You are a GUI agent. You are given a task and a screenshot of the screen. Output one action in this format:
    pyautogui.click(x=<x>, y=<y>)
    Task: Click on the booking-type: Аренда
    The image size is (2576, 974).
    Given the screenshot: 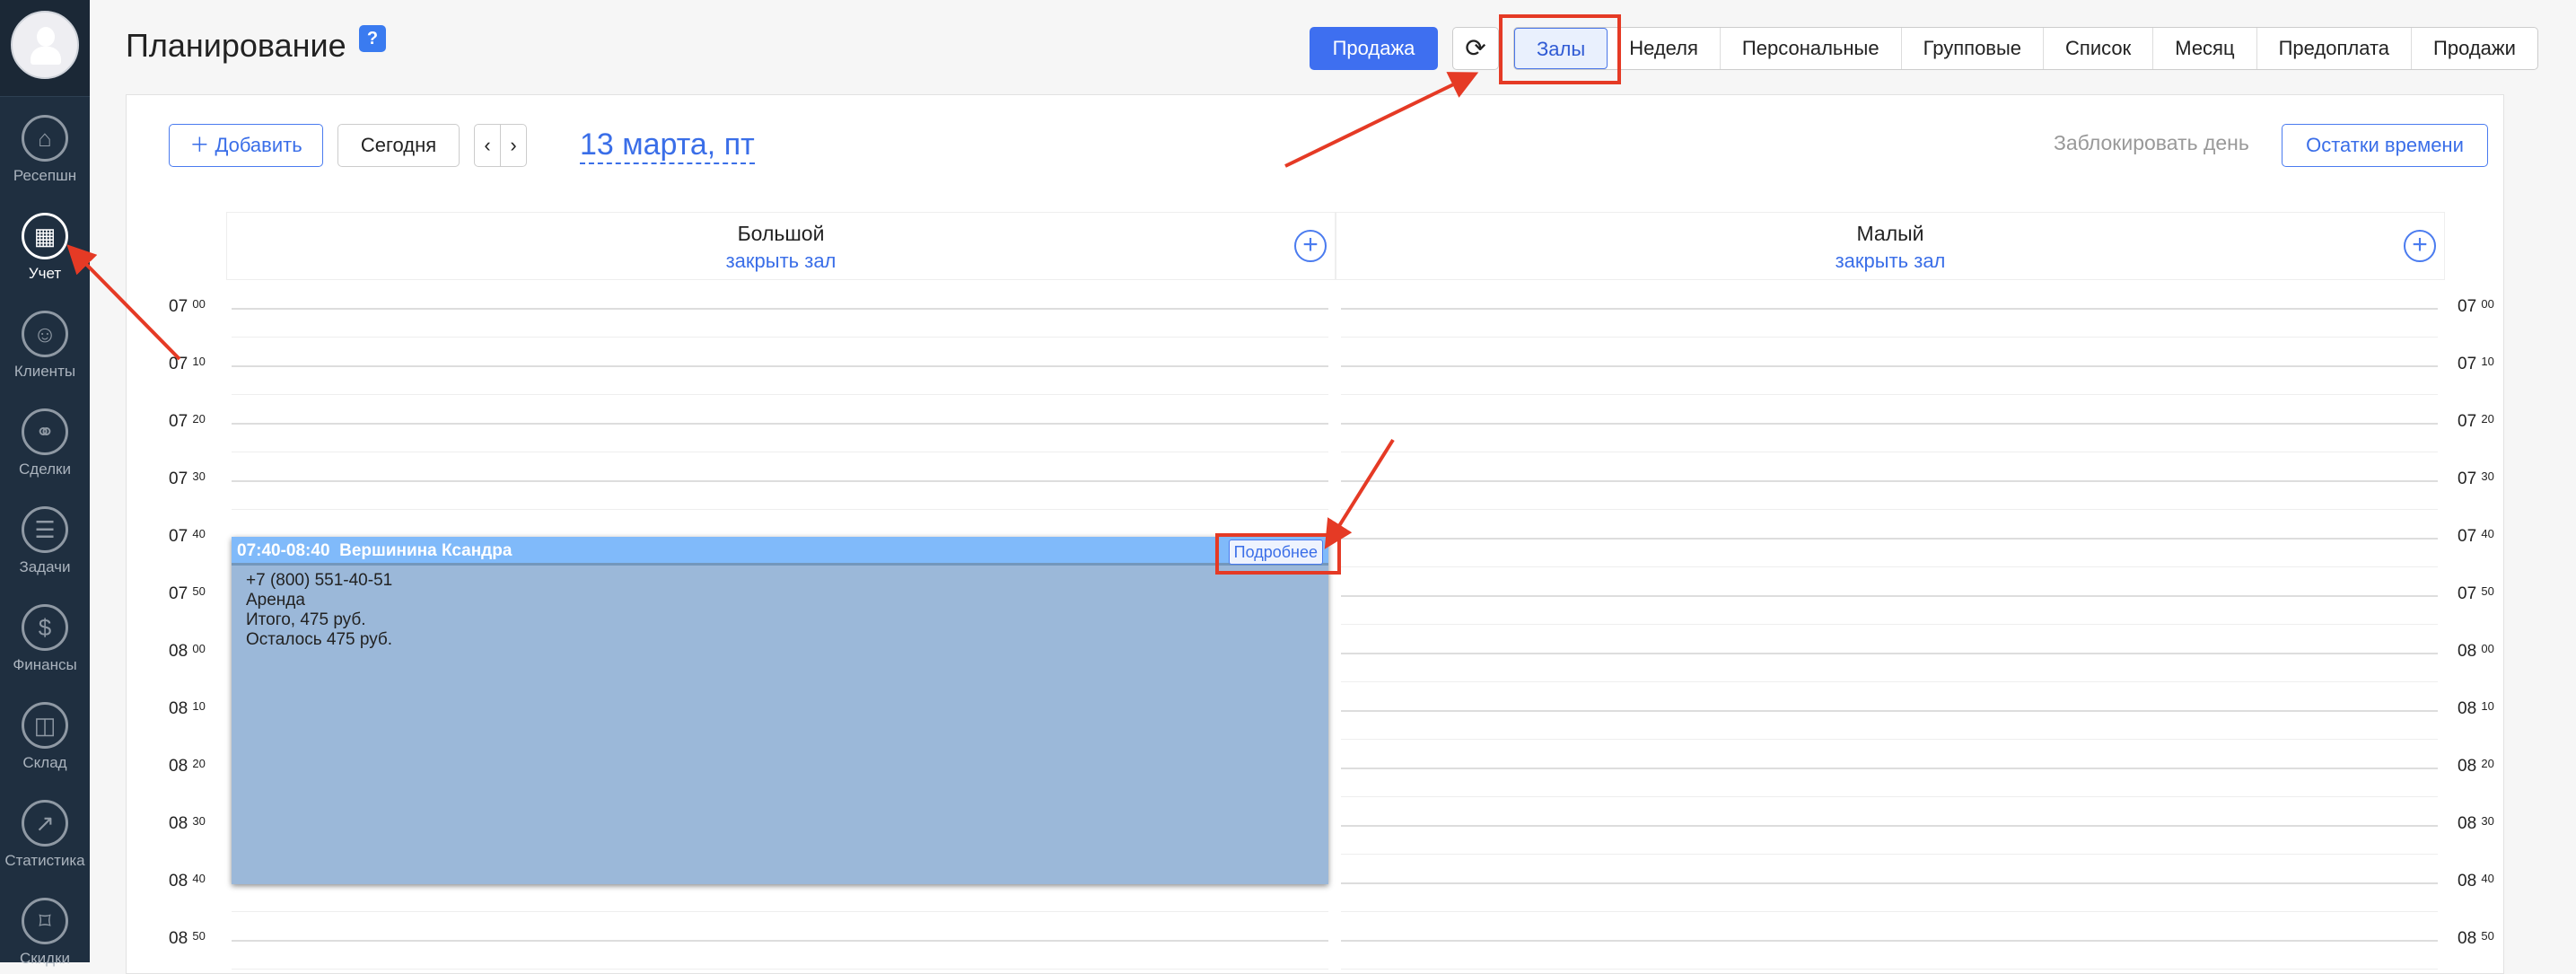 What is the action you would take?
    pyautogui.click(x=275, y=600)
    